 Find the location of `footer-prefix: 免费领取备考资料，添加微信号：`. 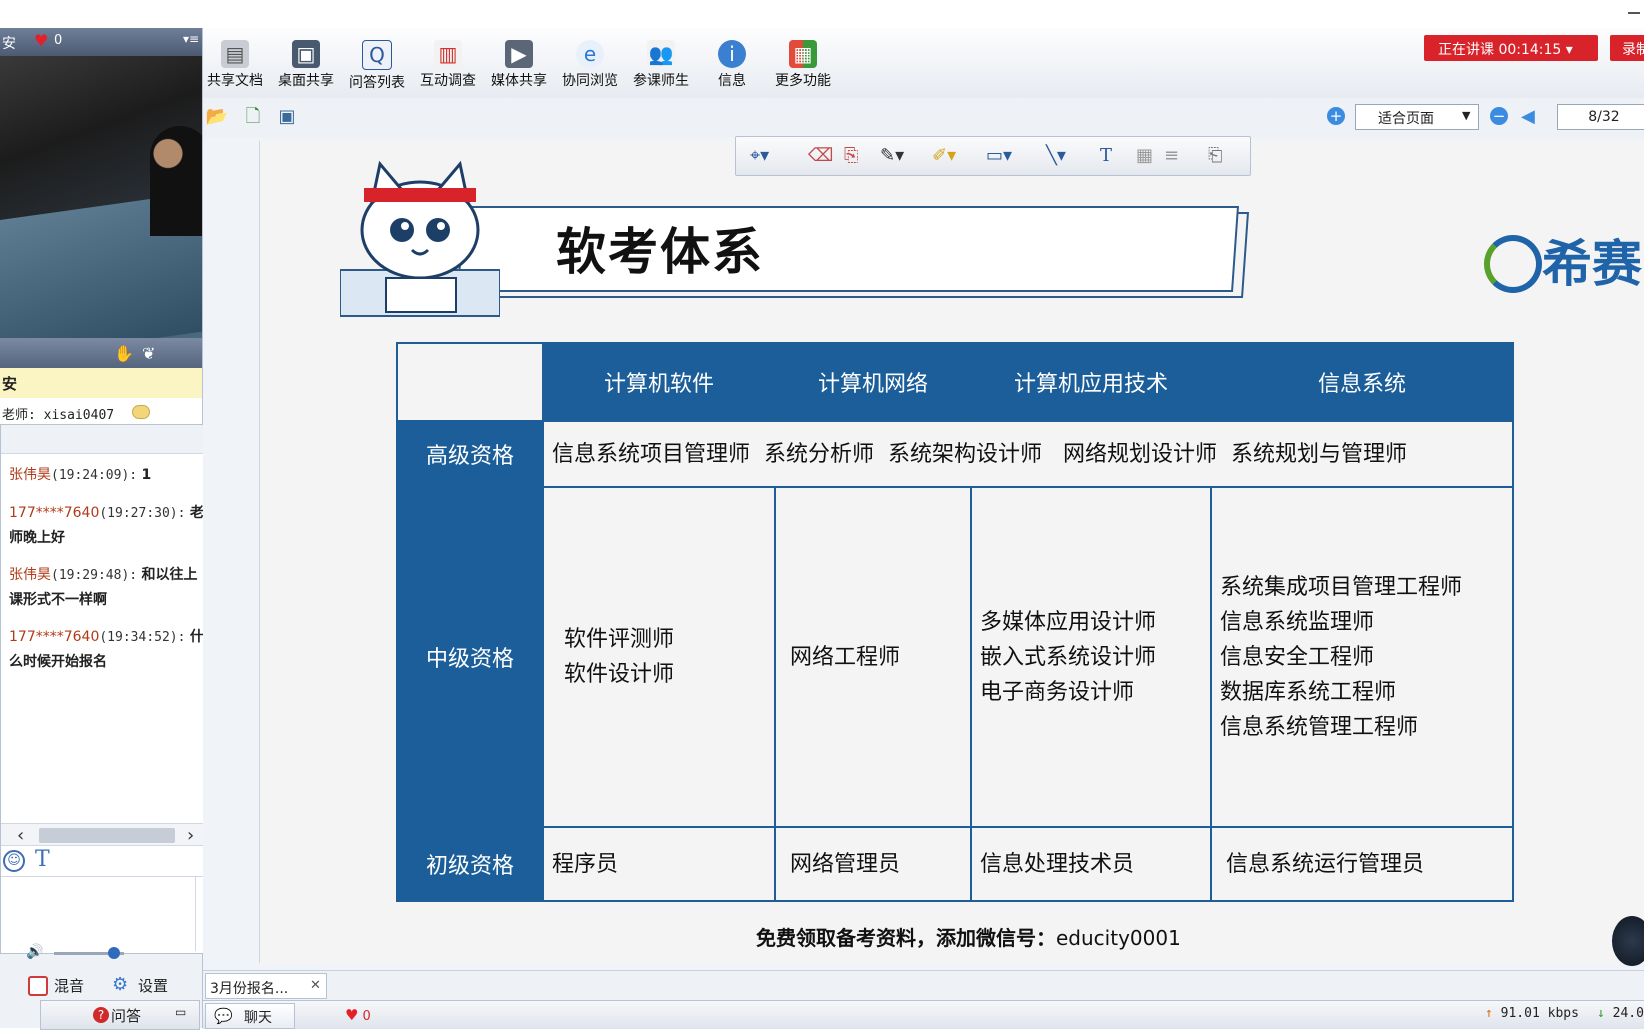

footer-prefix: 免费领取备考资料，添加微信号： is located at coordinates (906, 938).